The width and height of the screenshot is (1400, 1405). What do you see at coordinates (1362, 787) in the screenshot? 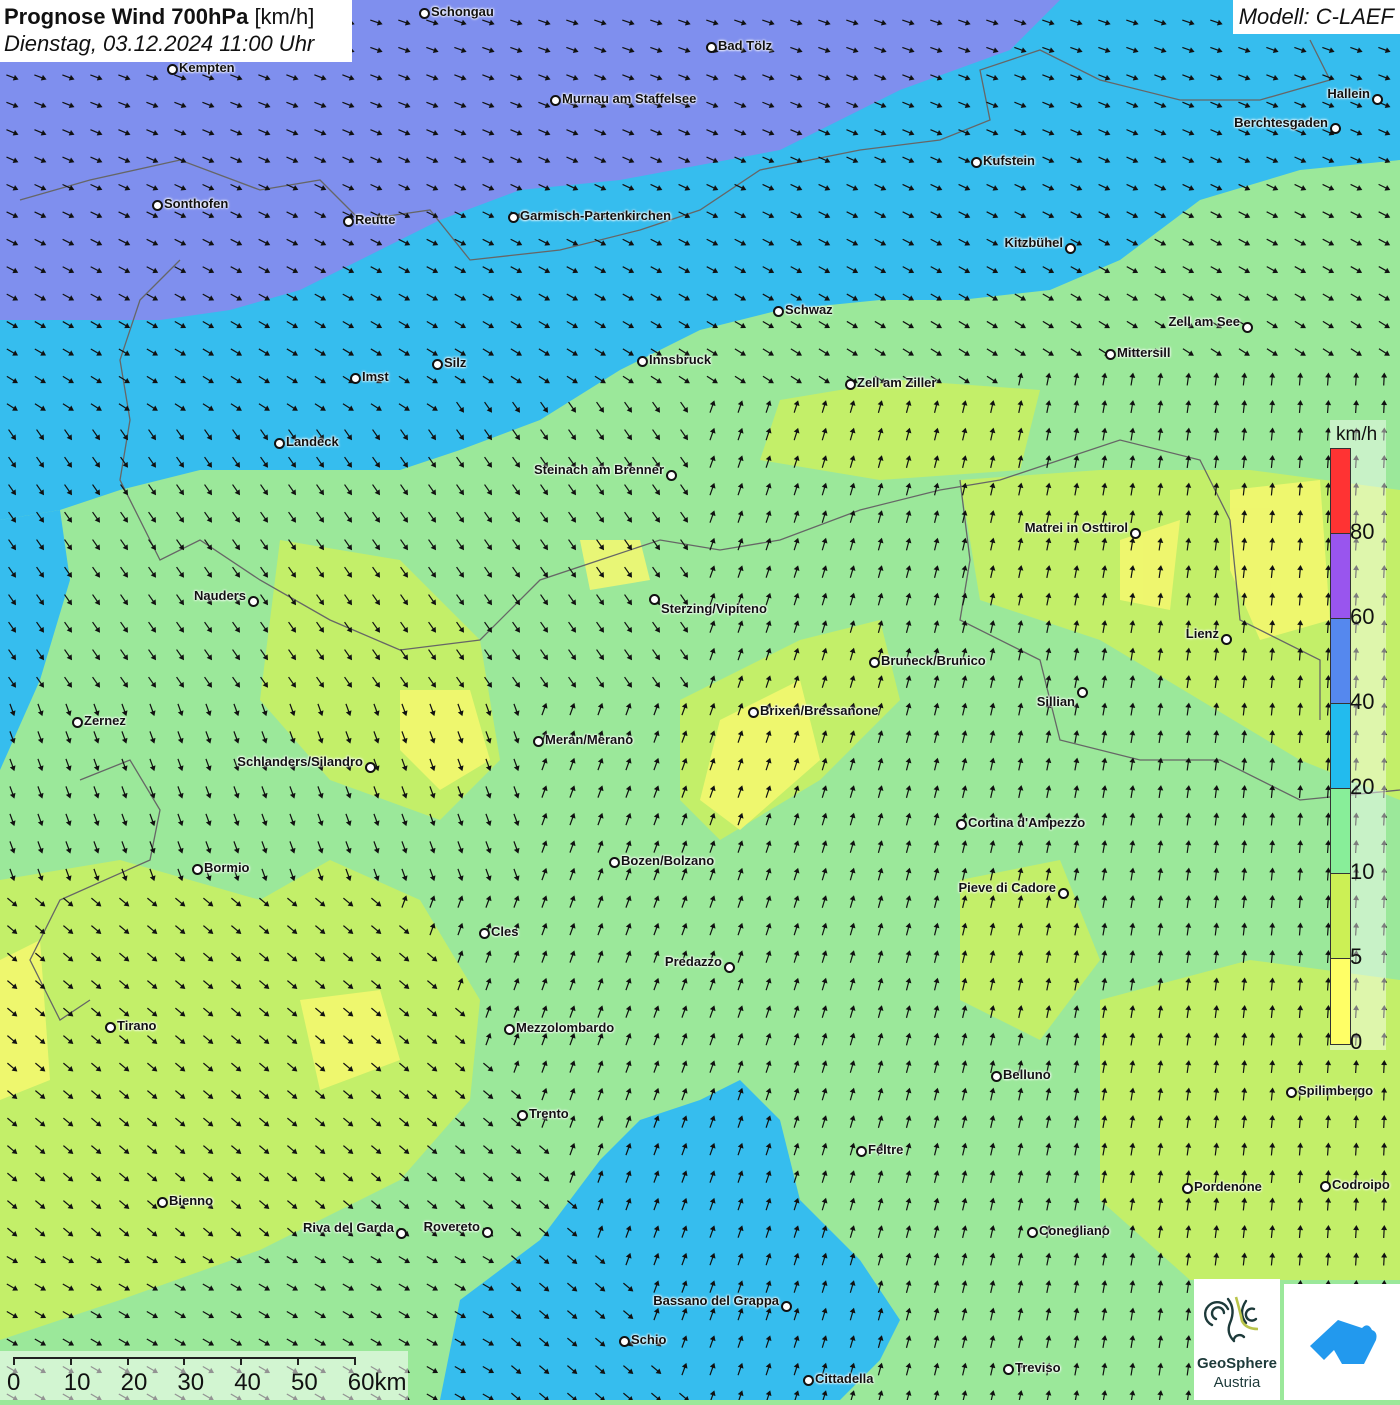
I see `legend-tick-label: 20` at bounding box center [1362, 787].